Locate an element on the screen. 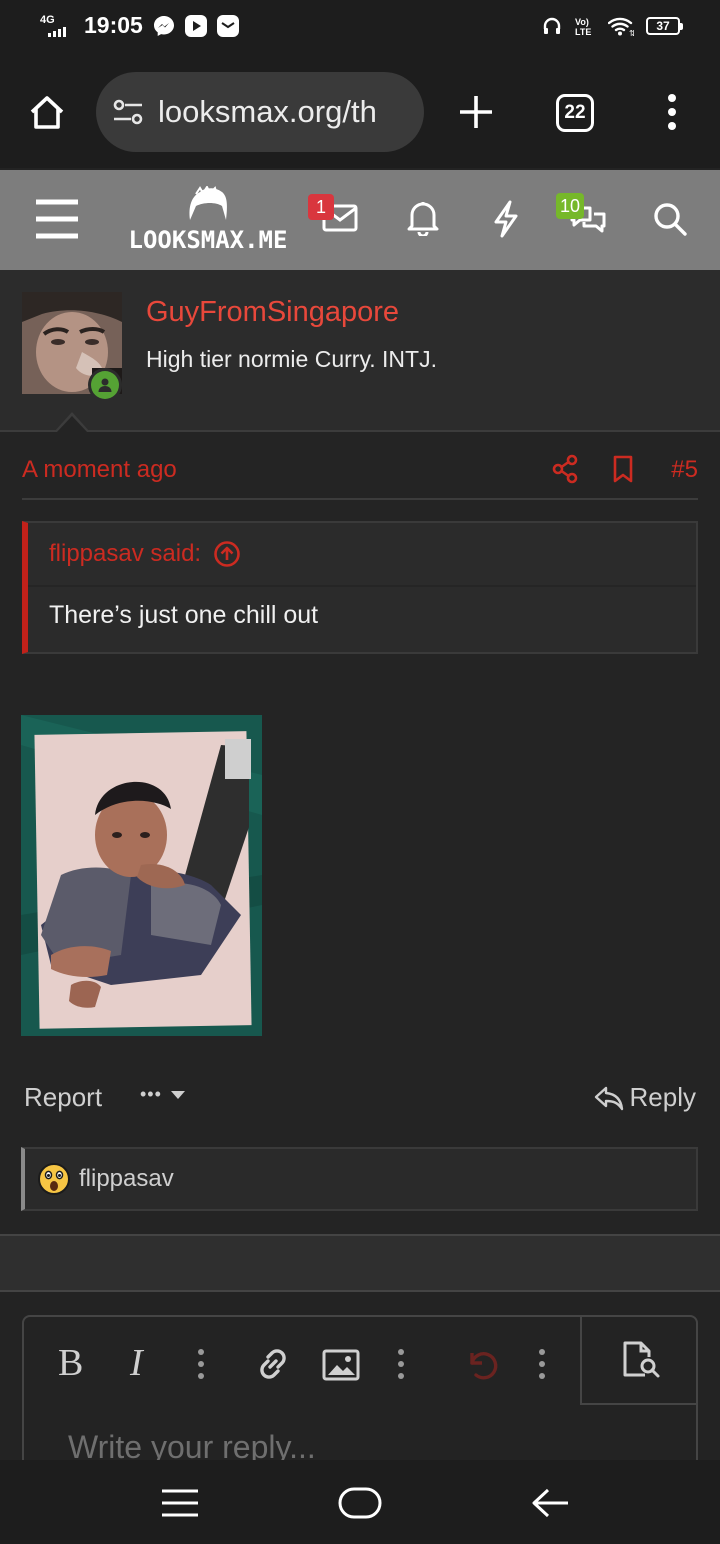 The width and height of the screenshot is (720, 1544). quote-author: flippasav said: is located at coordinates (125, 553).